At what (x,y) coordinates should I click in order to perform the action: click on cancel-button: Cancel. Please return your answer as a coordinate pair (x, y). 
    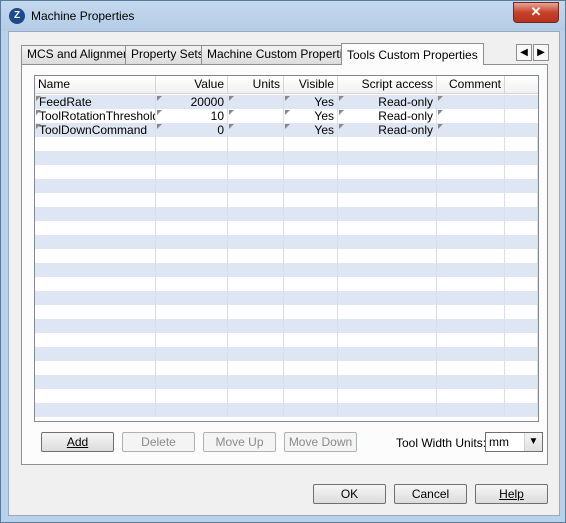
    Looking at the image, I should click on (430, 494).